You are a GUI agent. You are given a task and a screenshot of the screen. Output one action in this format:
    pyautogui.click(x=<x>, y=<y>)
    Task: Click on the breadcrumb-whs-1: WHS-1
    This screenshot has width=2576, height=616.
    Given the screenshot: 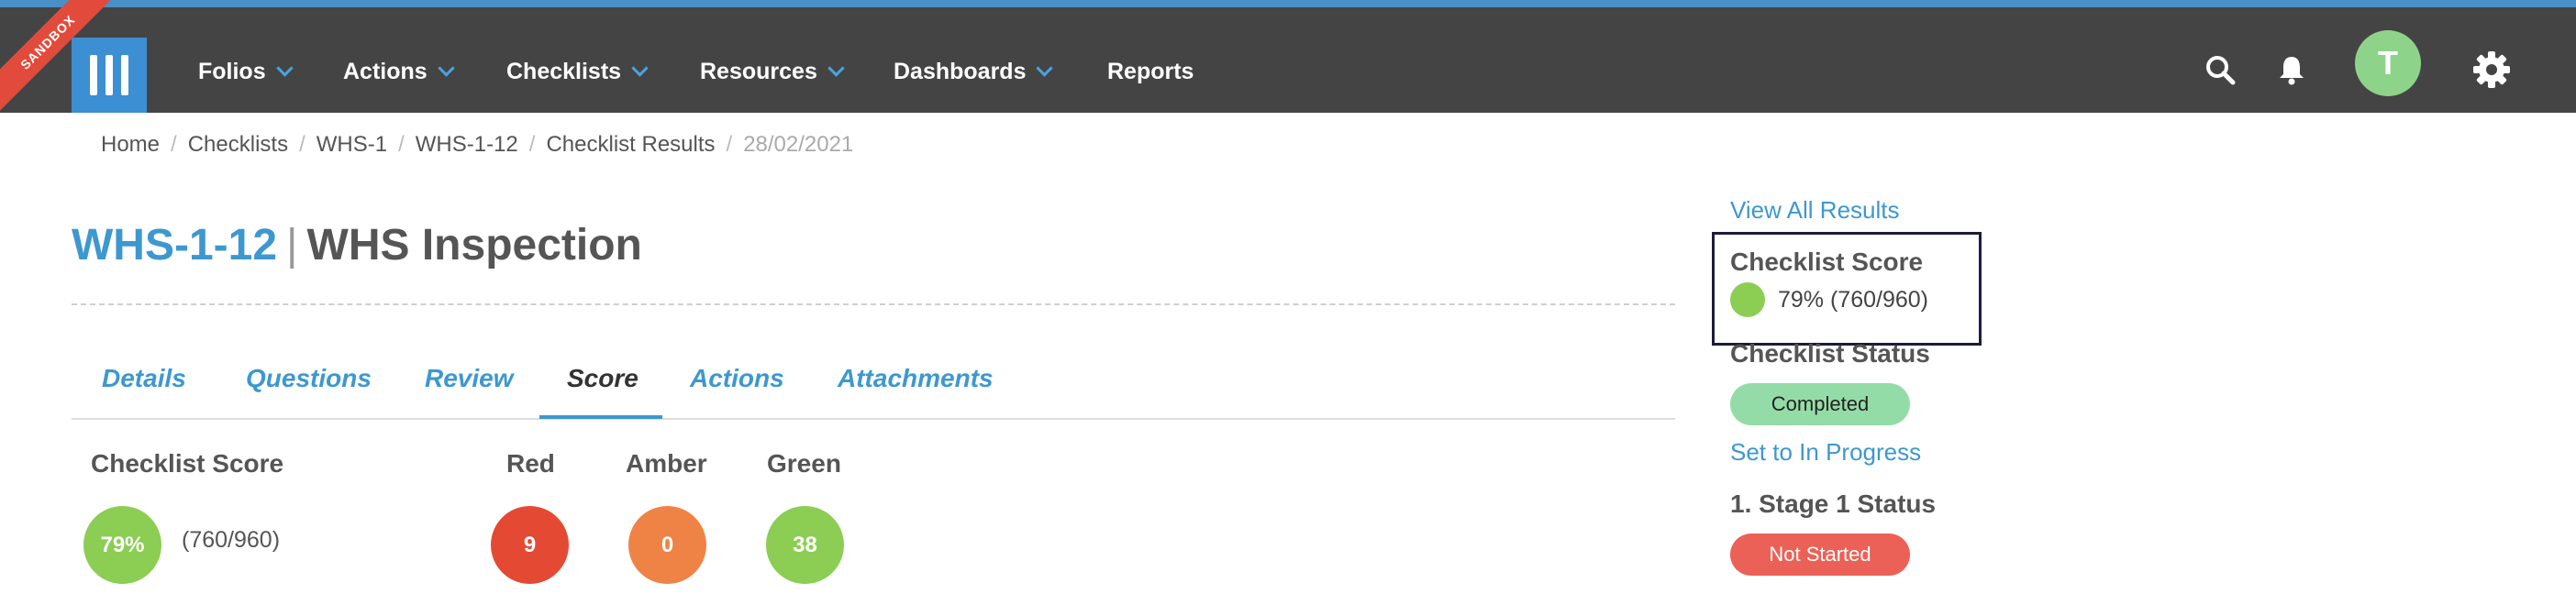 What is the action you would take?
    pyautogui.click(x=351, y=145)
    